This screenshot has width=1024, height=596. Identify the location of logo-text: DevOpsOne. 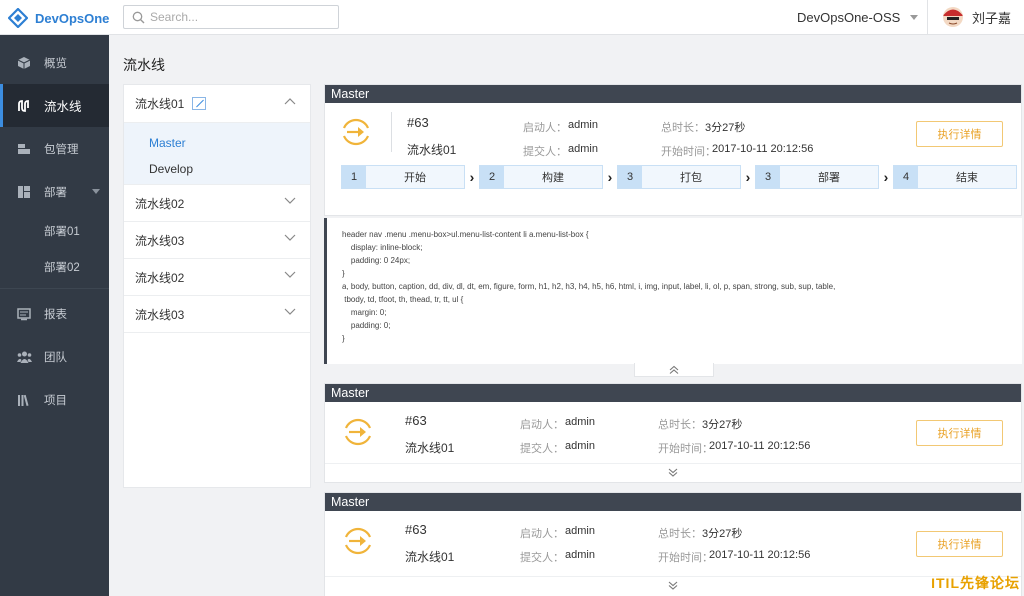
(72, 18).